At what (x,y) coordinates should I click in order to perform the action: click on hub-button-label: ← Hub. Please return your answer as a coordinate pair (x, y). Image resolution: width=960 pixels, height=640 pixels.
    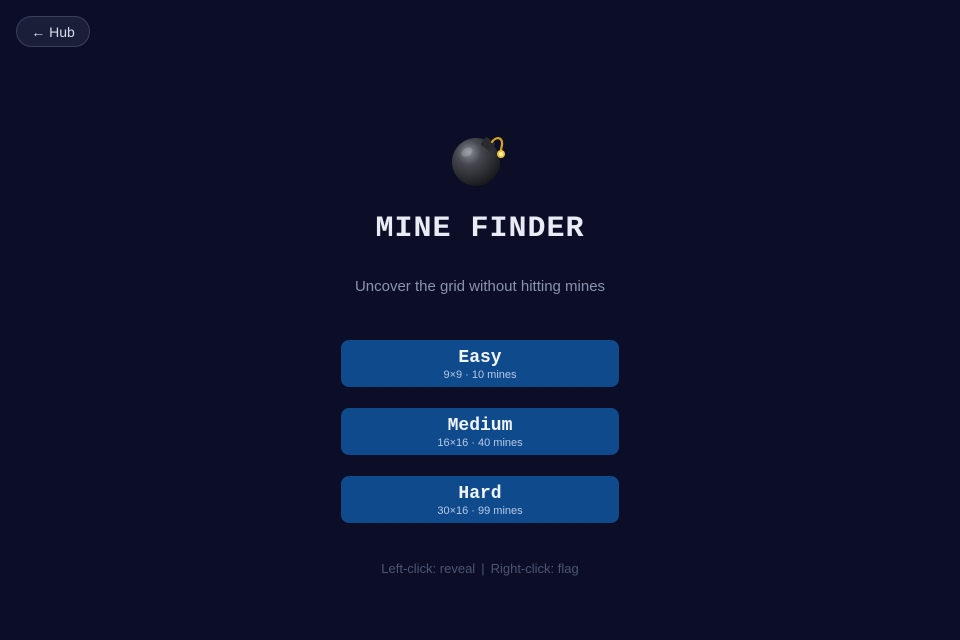
    Looking at the image, I should click on (53, 31).